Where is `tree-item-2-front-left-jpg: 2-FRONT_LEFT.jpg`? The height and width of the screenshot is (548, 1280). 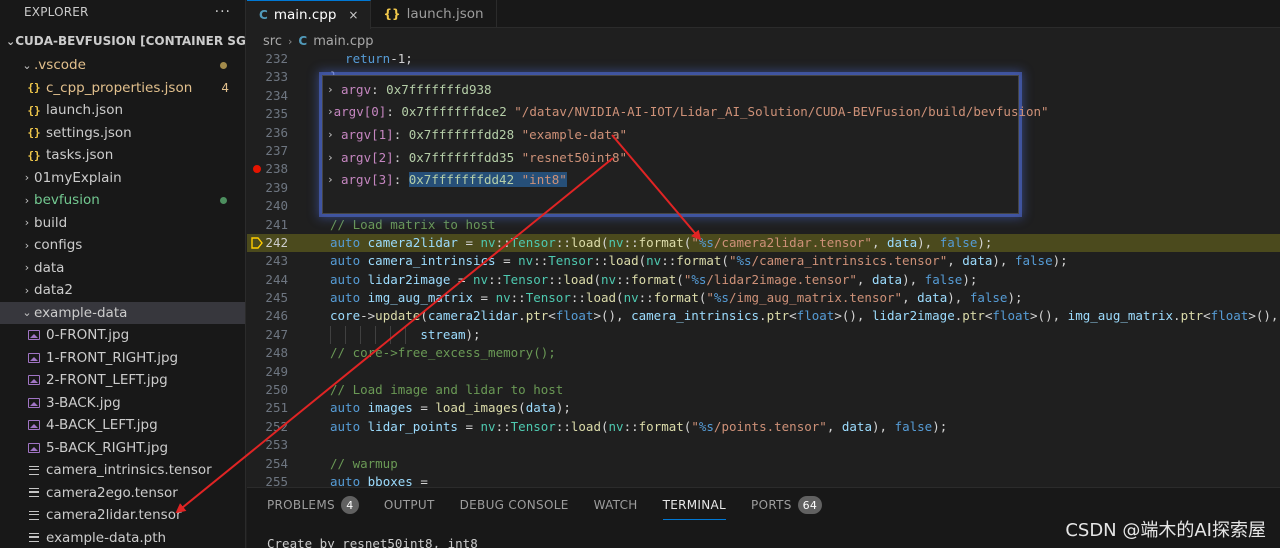
tree-item-2-front-left-jpg: 2-FRONT_LEFT.jpg is located at coordinates (122, 380).